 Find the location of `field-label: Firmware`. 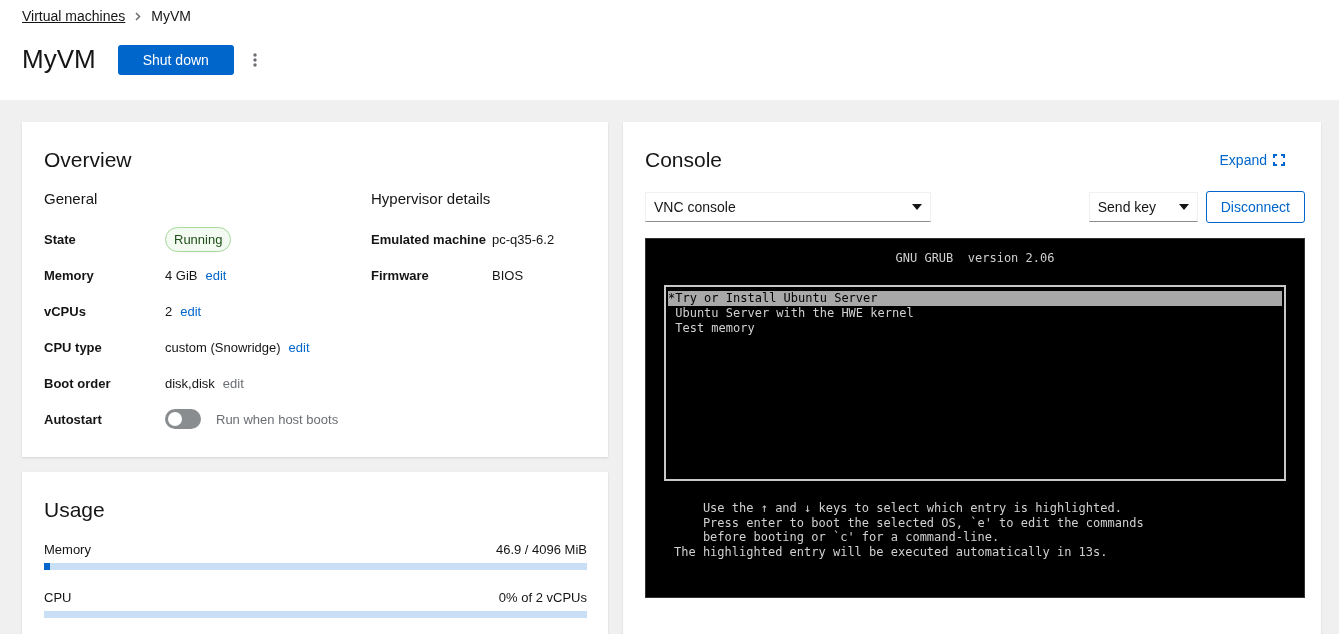

field-label: Firmware is located at coordinates (400, 275).